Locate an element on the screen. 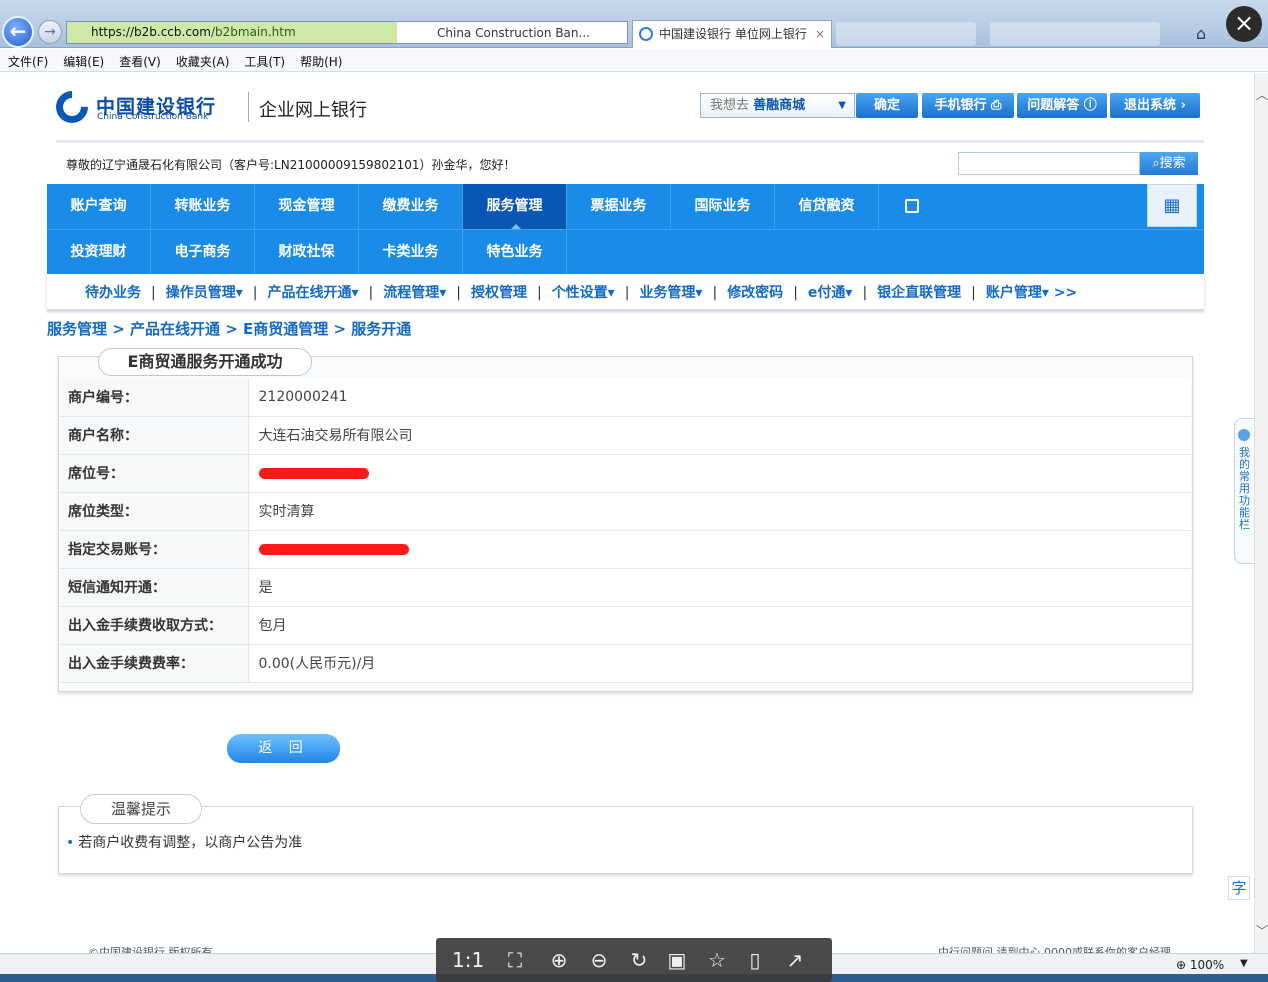 The image size is (1268, 982). field-value: 是 is located at coordinates (719, 587).